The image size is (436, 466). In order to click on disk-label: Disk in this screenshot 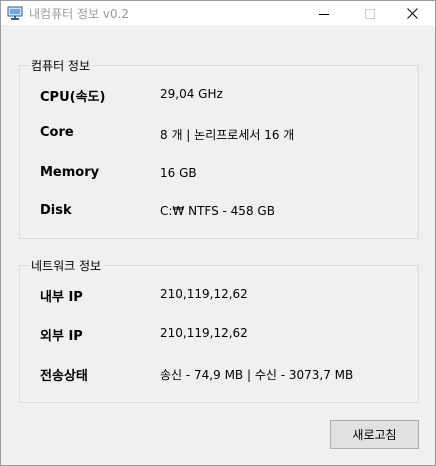, I will do `click(56, 210)`.